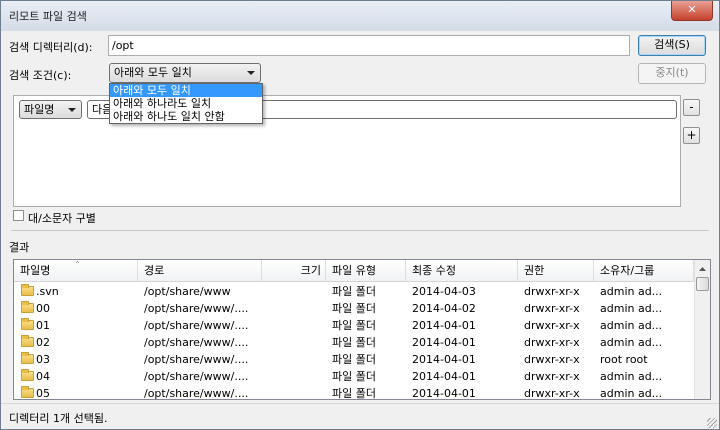 Image resolution: width=720 pixels, height=430 pixels. Describe the element at coordinates (691, 135) in the screenshot. I see `add-rule-button: +` at that location.